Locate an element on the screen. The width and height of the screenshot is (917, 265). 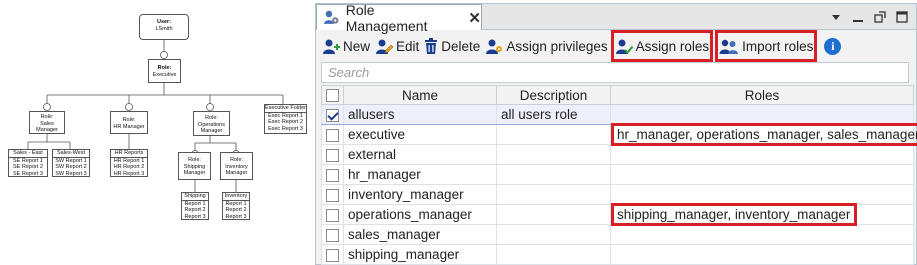
new-button: New is located at coordinates (346, 46).